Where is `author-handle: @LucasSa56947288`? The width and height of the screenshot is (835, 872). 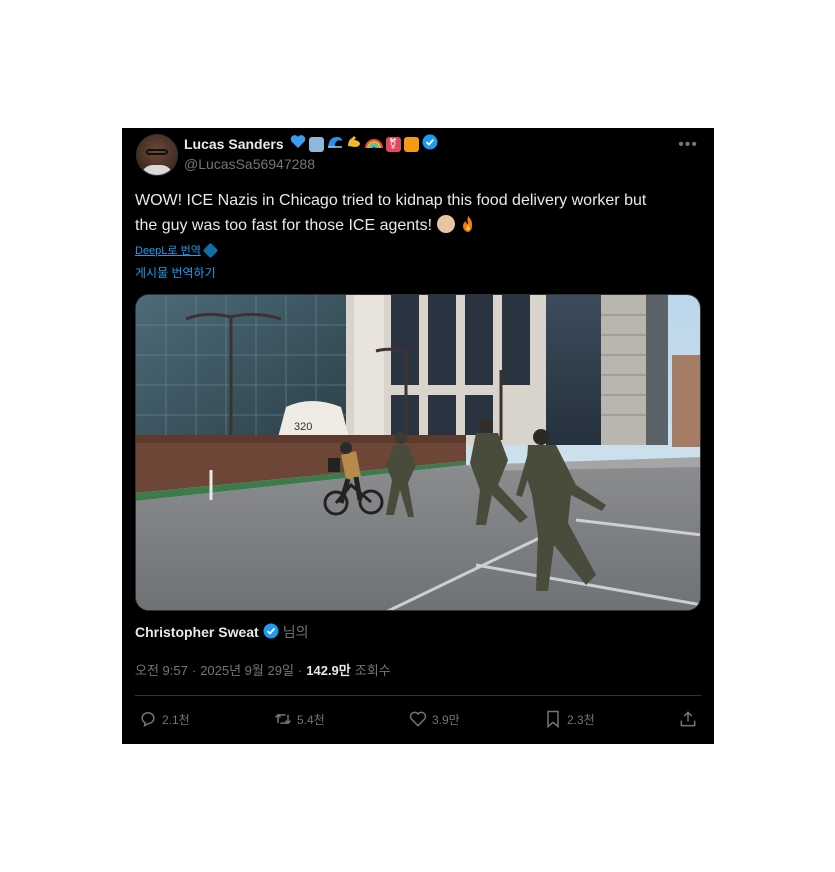 author-handle: @LucasSa56947288 is located at coordinates (249, 164).